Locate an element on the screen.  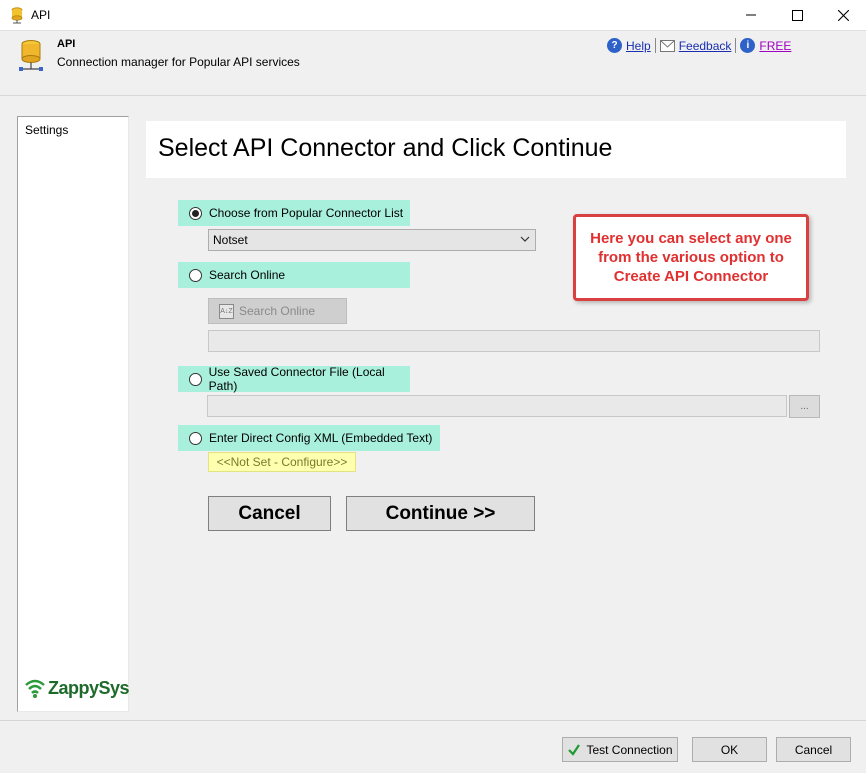
free-link: FREE is located at coordinates (775, 46).